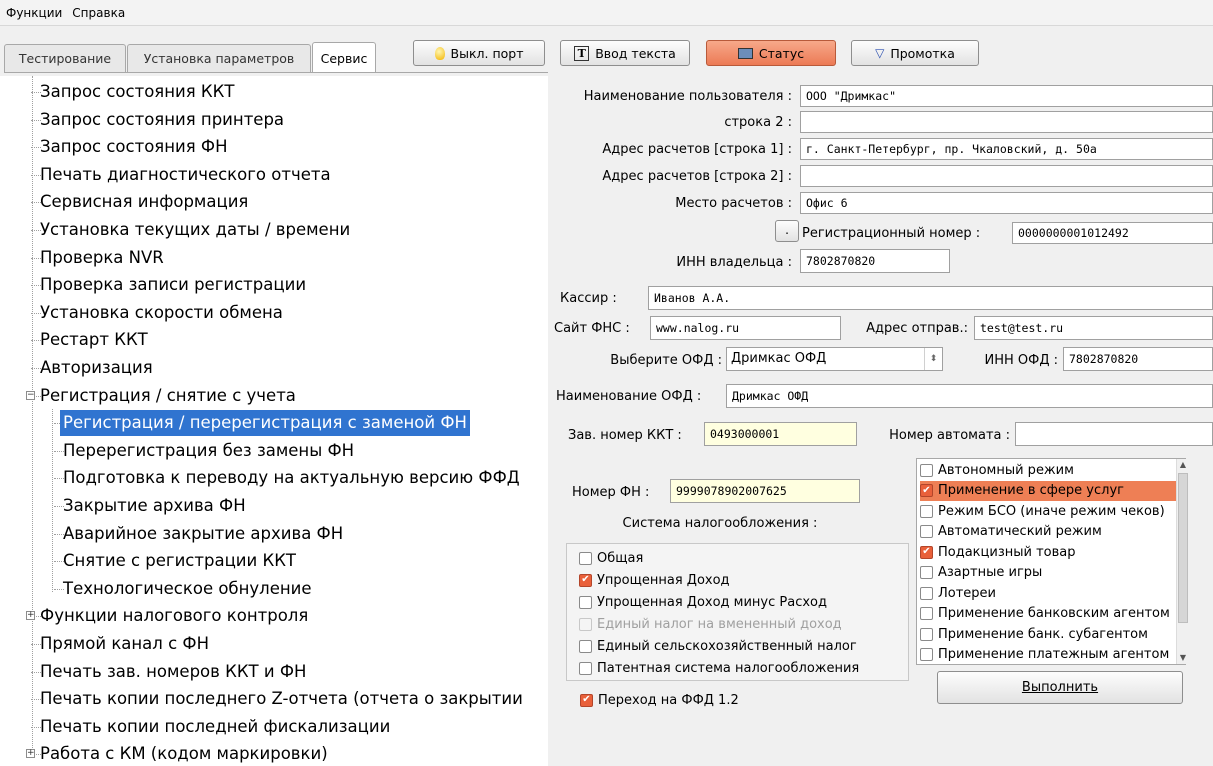  What do you see at coordinates (629, 396) in the screenshot?
I see `ofd-name-label: Наименование ОФД :` at bounding box center [629, 396].